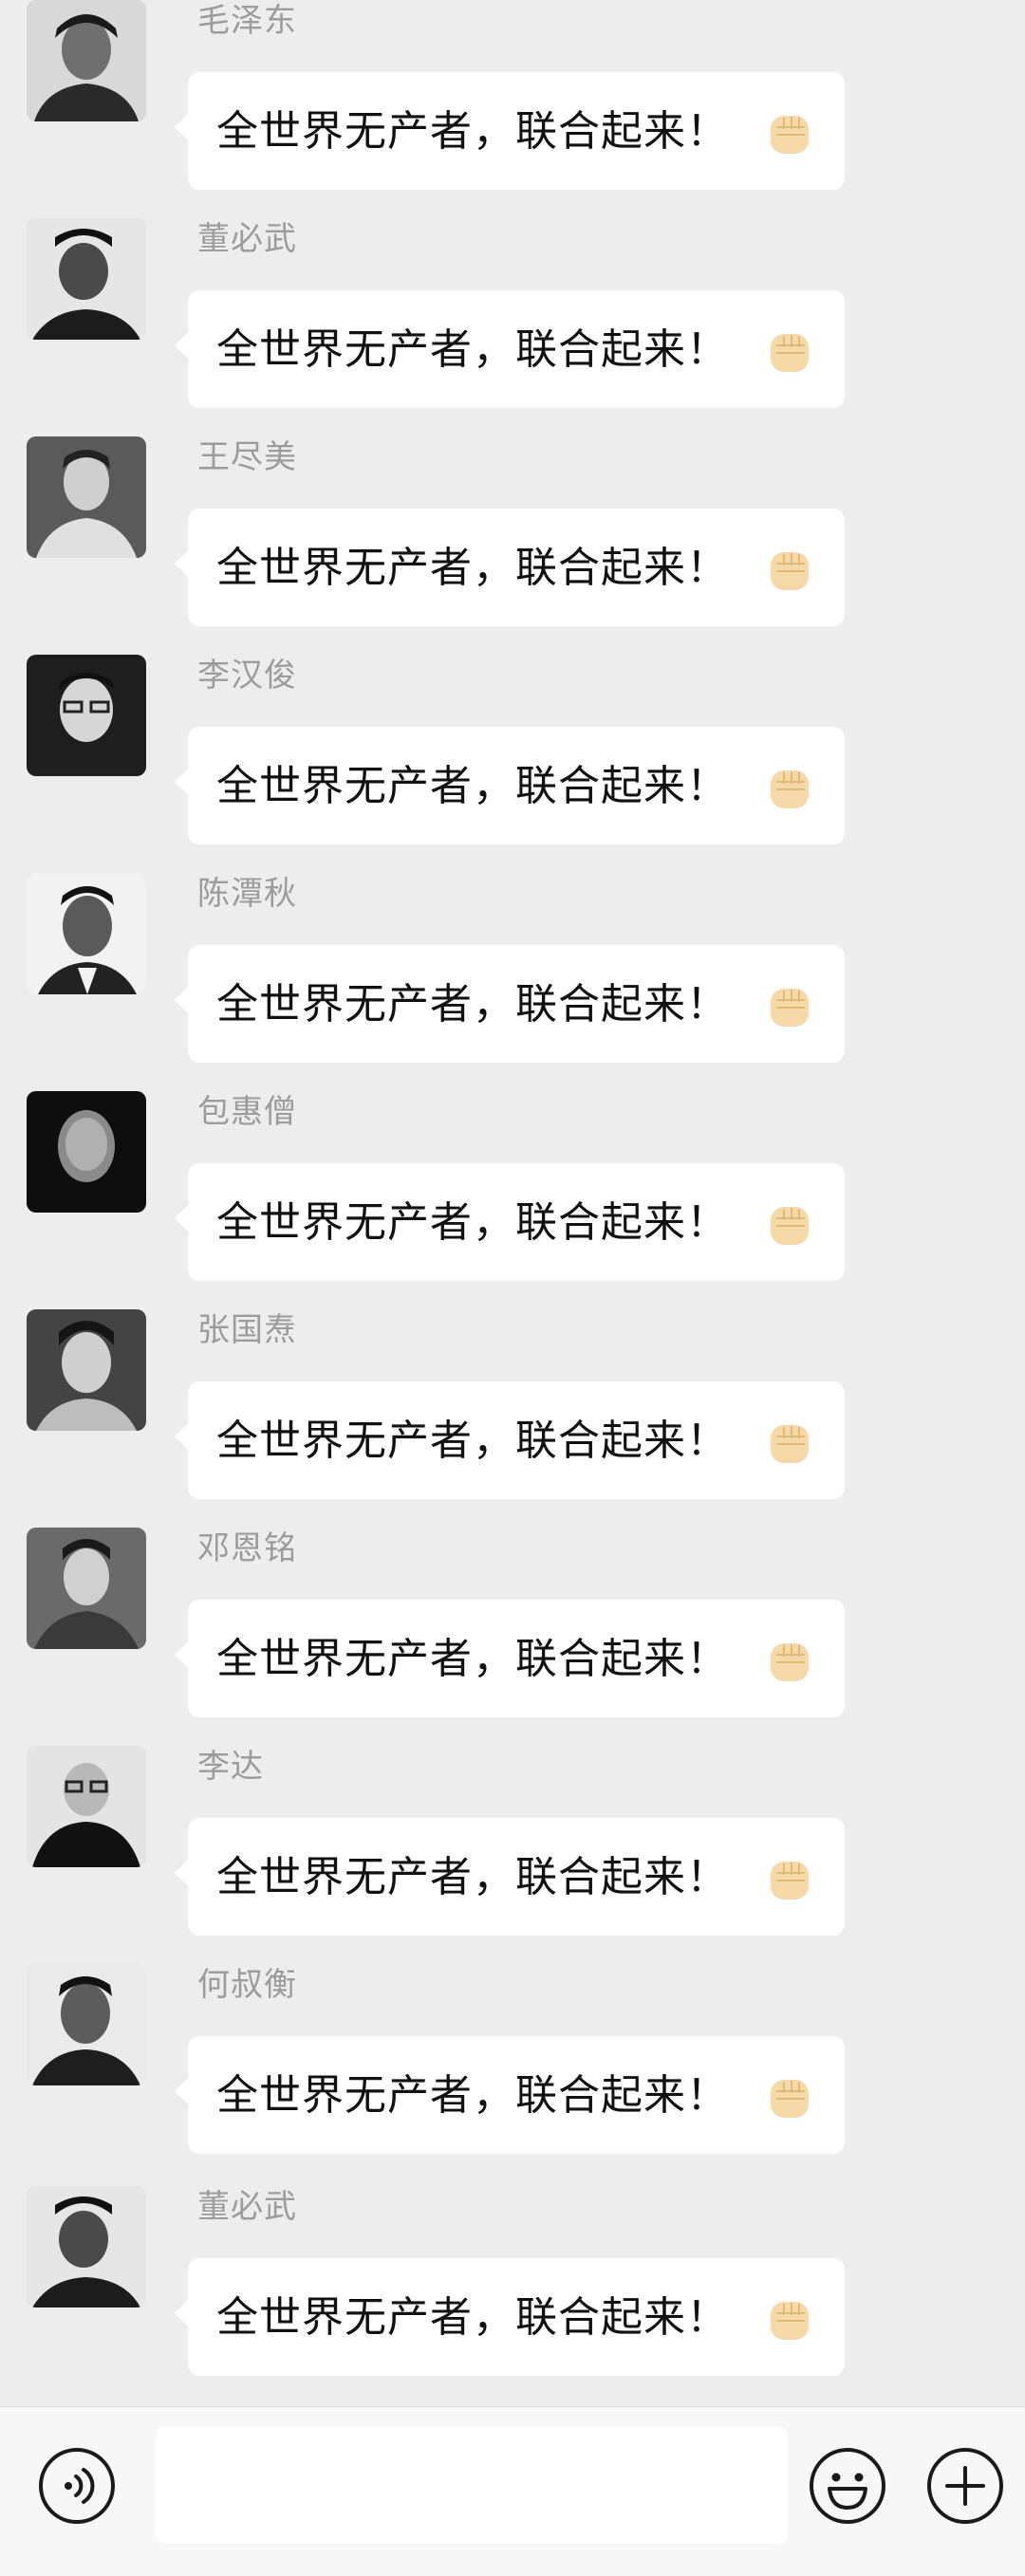 The image size is (1025, 2576). Describe the element at coordinates (247, 1330) in the screenshot. I see `sender-name: 张国焘` at that location.